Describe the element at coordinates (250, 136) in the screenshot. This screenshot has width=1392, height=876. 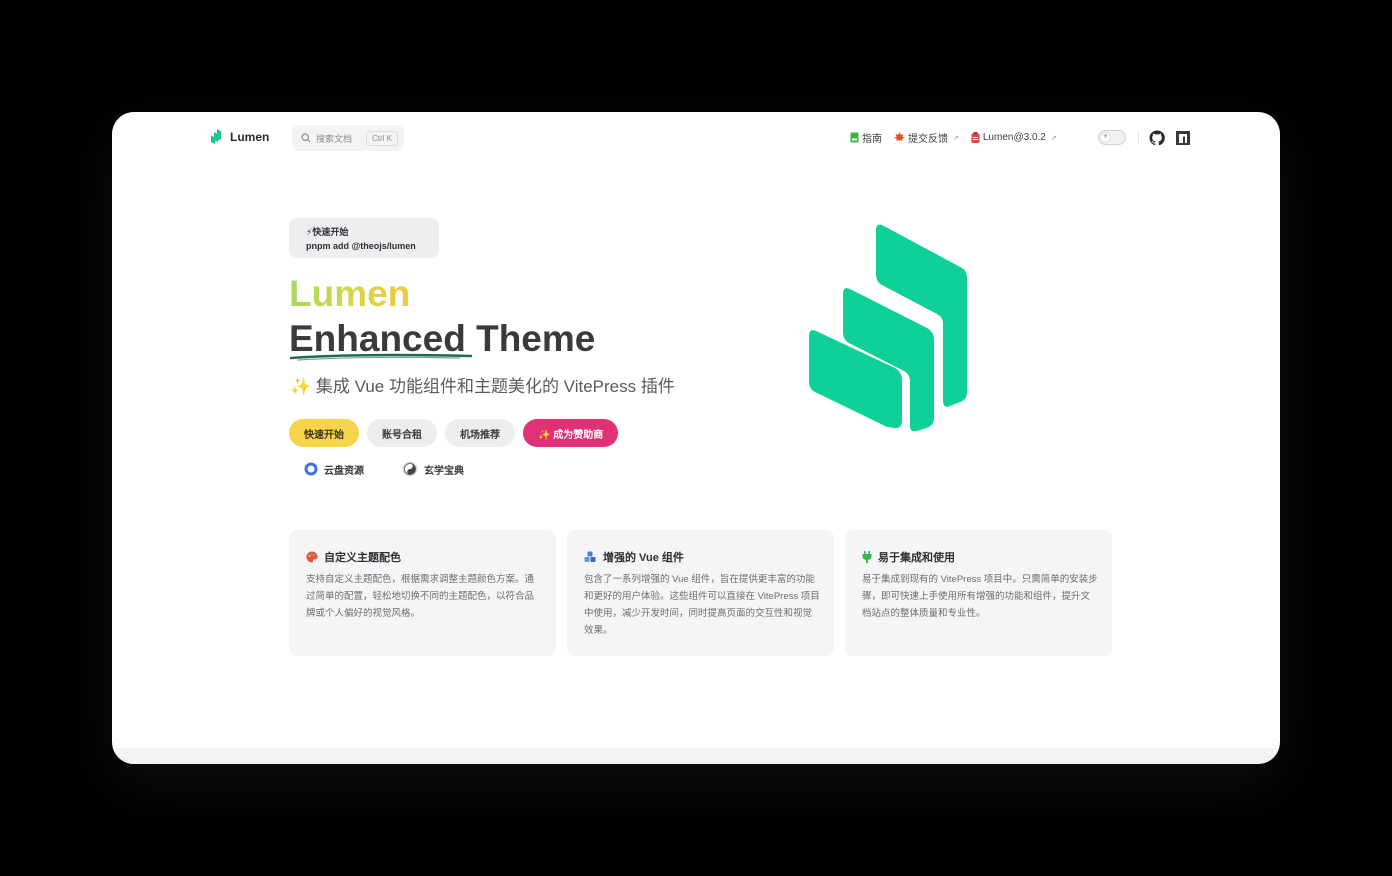
I see `brand-name: Lumen` at that location.